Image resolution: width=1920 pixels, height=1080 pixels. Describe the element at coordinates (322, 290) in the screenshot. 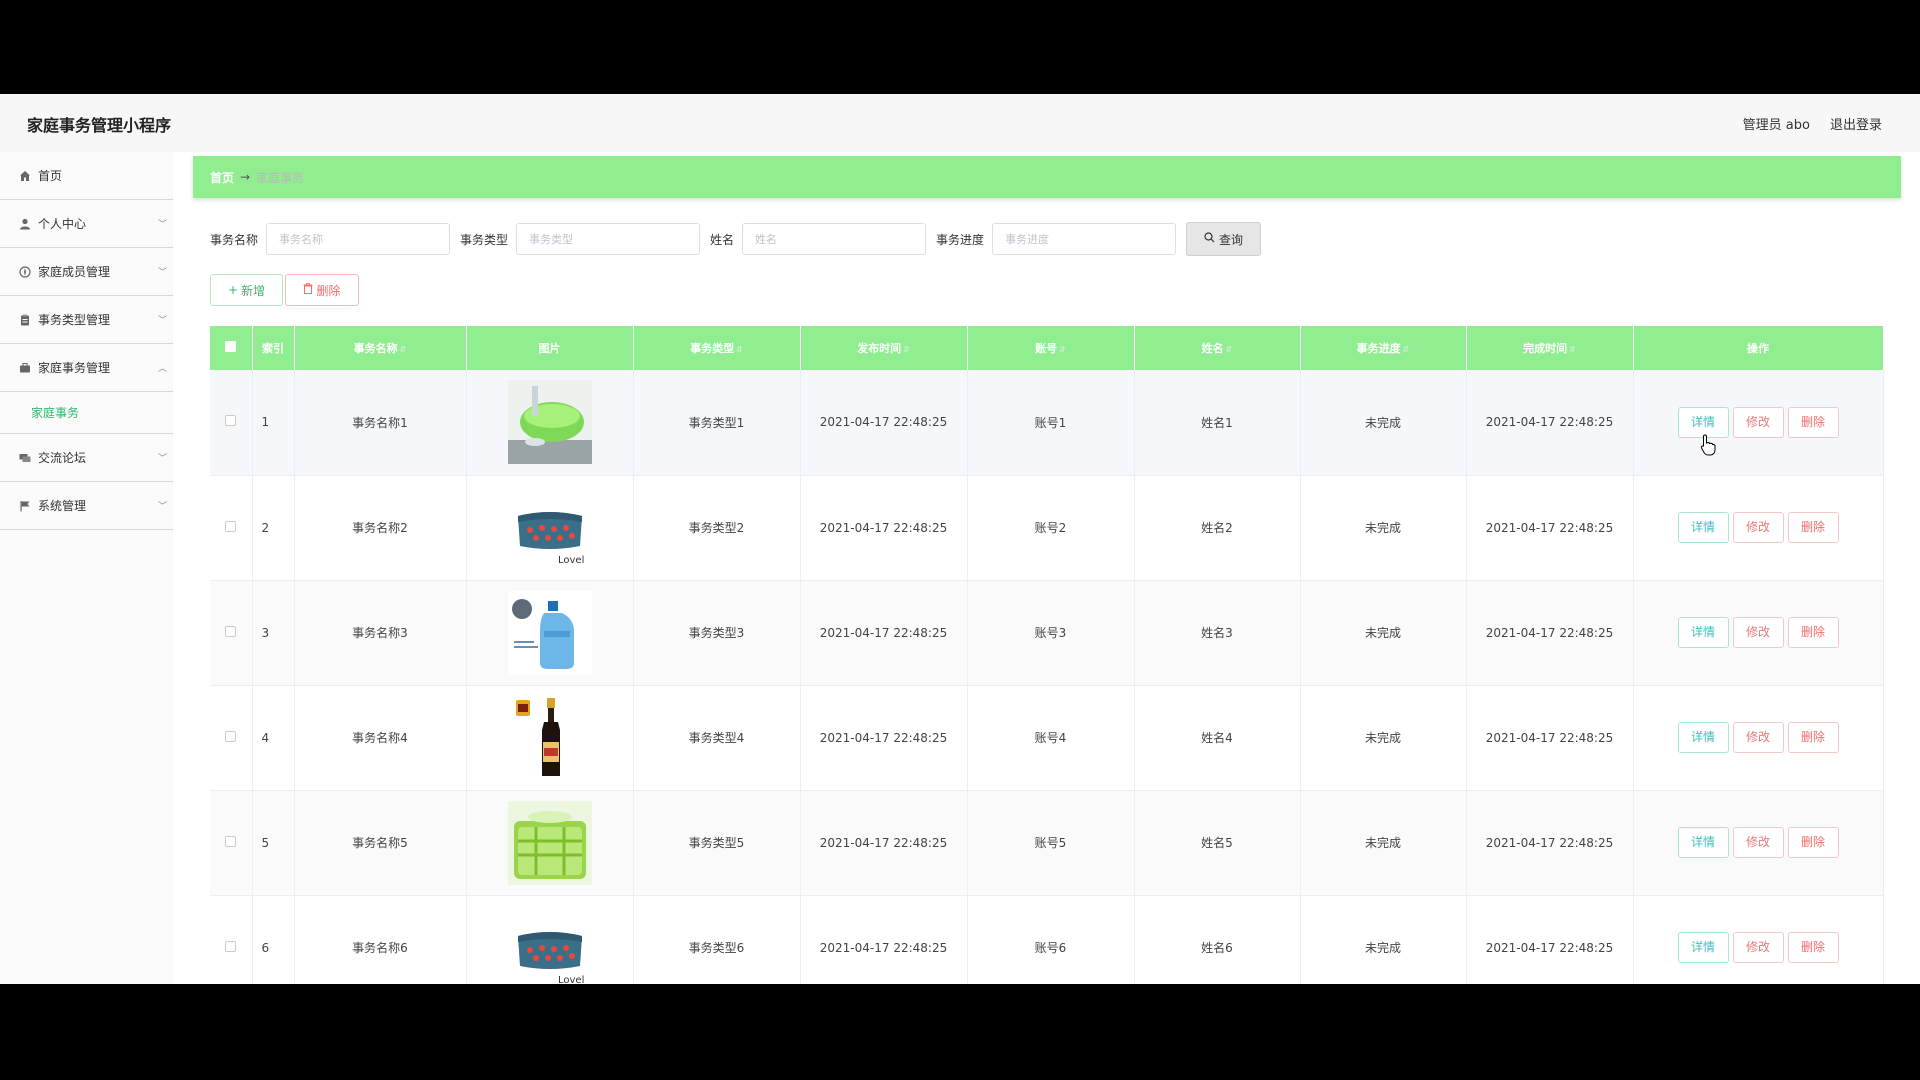

I see `batch-delete-button: 删除` at that location.